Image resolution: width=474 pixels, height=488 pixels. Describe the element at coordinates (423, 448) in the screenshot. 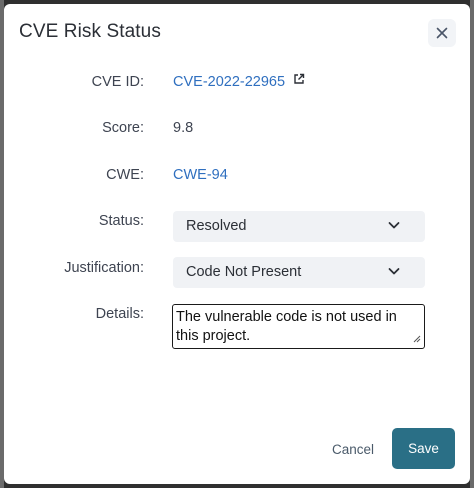

I see `save-button: Save` at that location.